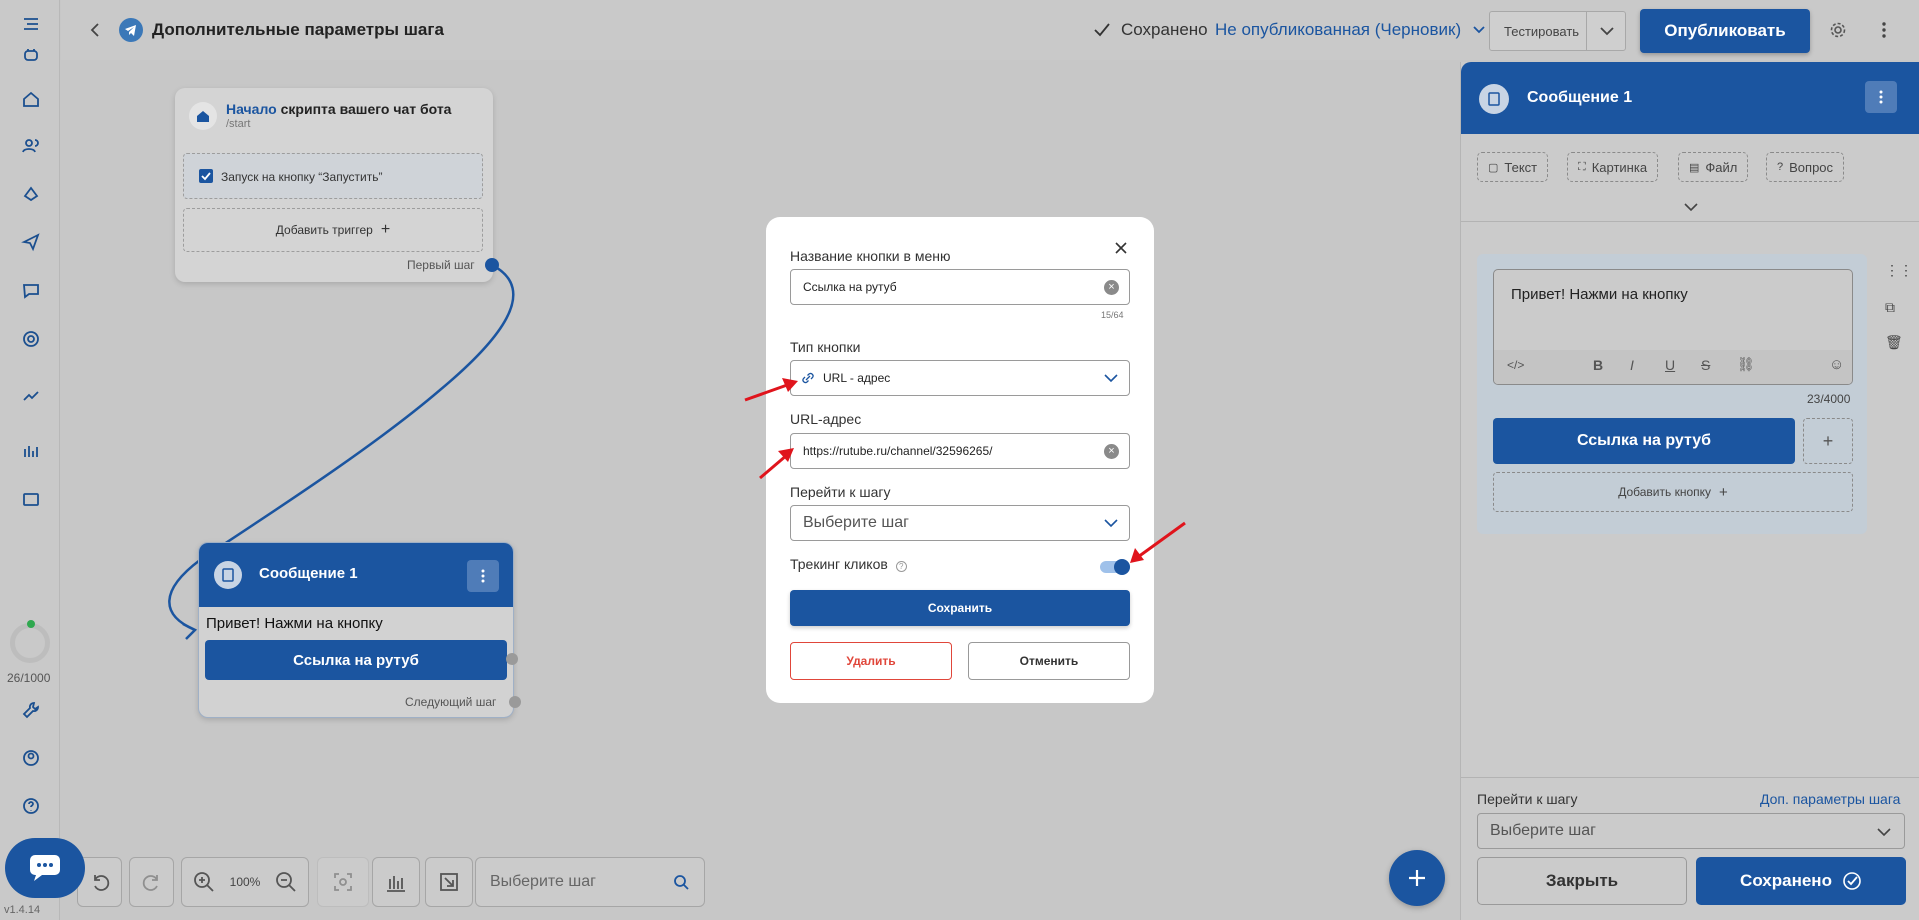 Image resolution: width=1919 pixels, height=920 pixels. Describe the element at coordinates (898, 451) in the screenshot. I see `url-value: https://rutube.ru/channel/32596265/` at that location.